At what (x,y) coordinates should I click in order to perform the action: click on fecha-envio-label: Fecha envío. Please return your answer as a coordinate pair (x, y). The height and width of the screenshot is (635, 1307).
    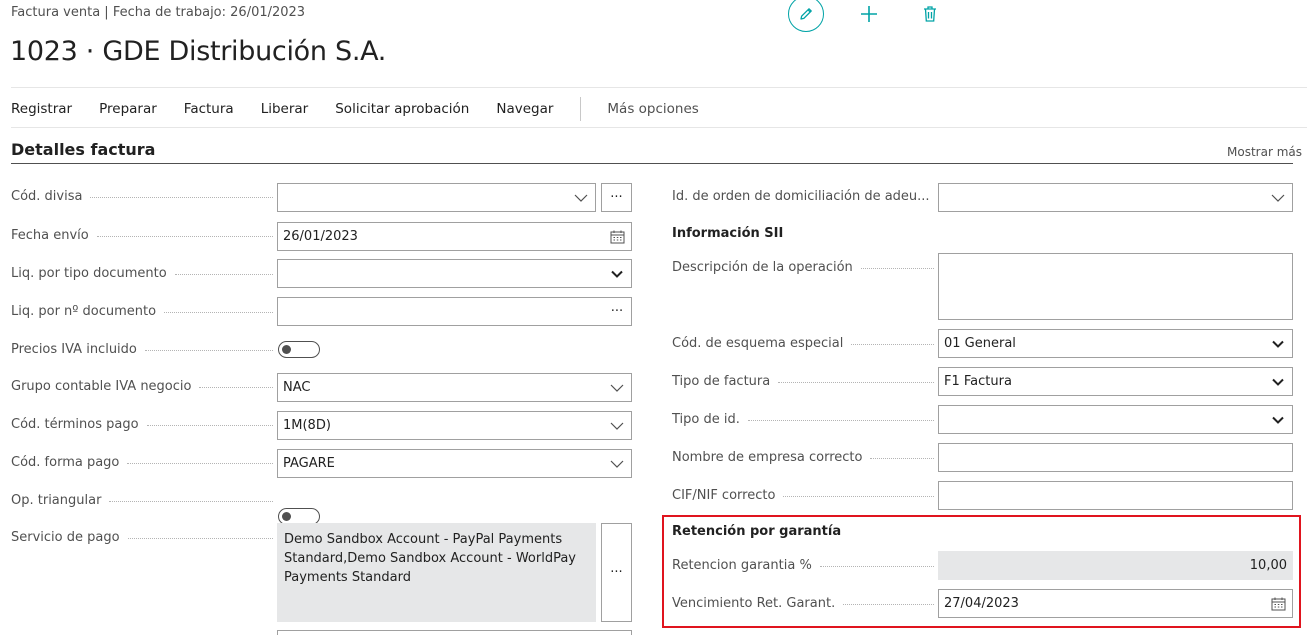
    Looking at the image, I should click on (142, 235).